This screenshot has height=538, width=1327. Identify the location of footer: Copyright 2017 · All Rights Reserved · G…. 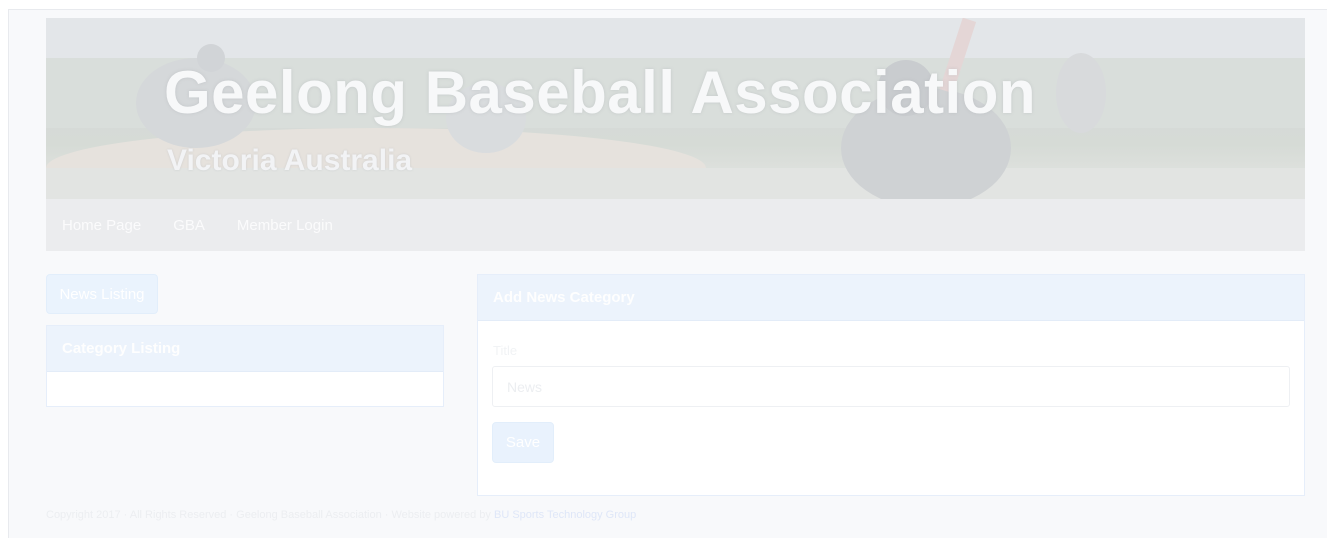
(341, 515).